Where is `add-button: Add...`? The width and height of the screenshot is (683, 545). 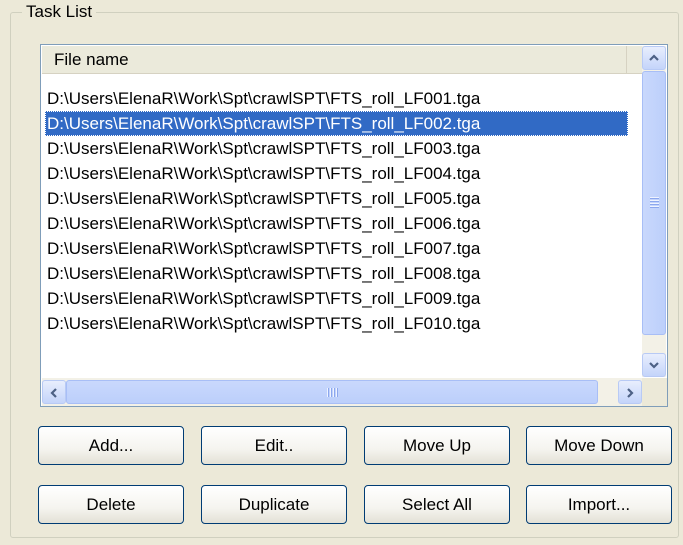 add-button: Add... is located at coordinates (111, 445).